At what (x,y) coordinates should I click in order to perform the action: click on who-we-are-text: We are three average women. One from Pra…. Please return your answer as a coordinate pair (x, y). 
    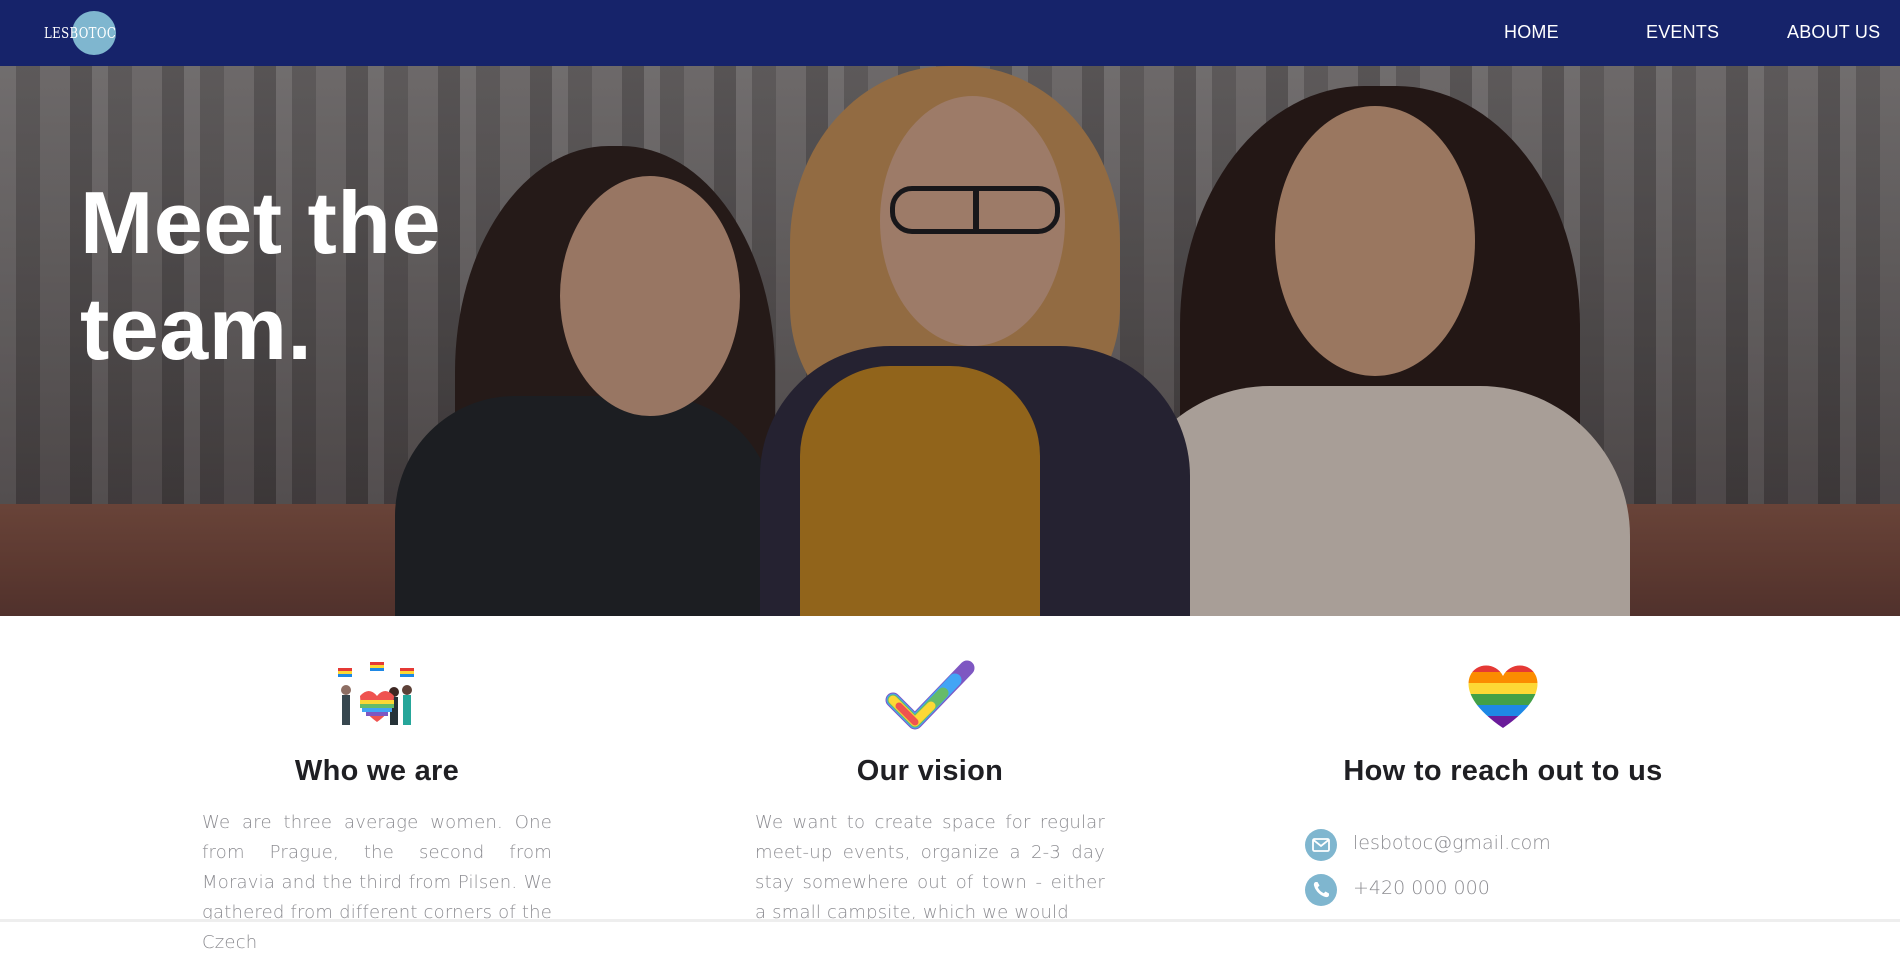
    Looking at the image, I should click on (377, 882).